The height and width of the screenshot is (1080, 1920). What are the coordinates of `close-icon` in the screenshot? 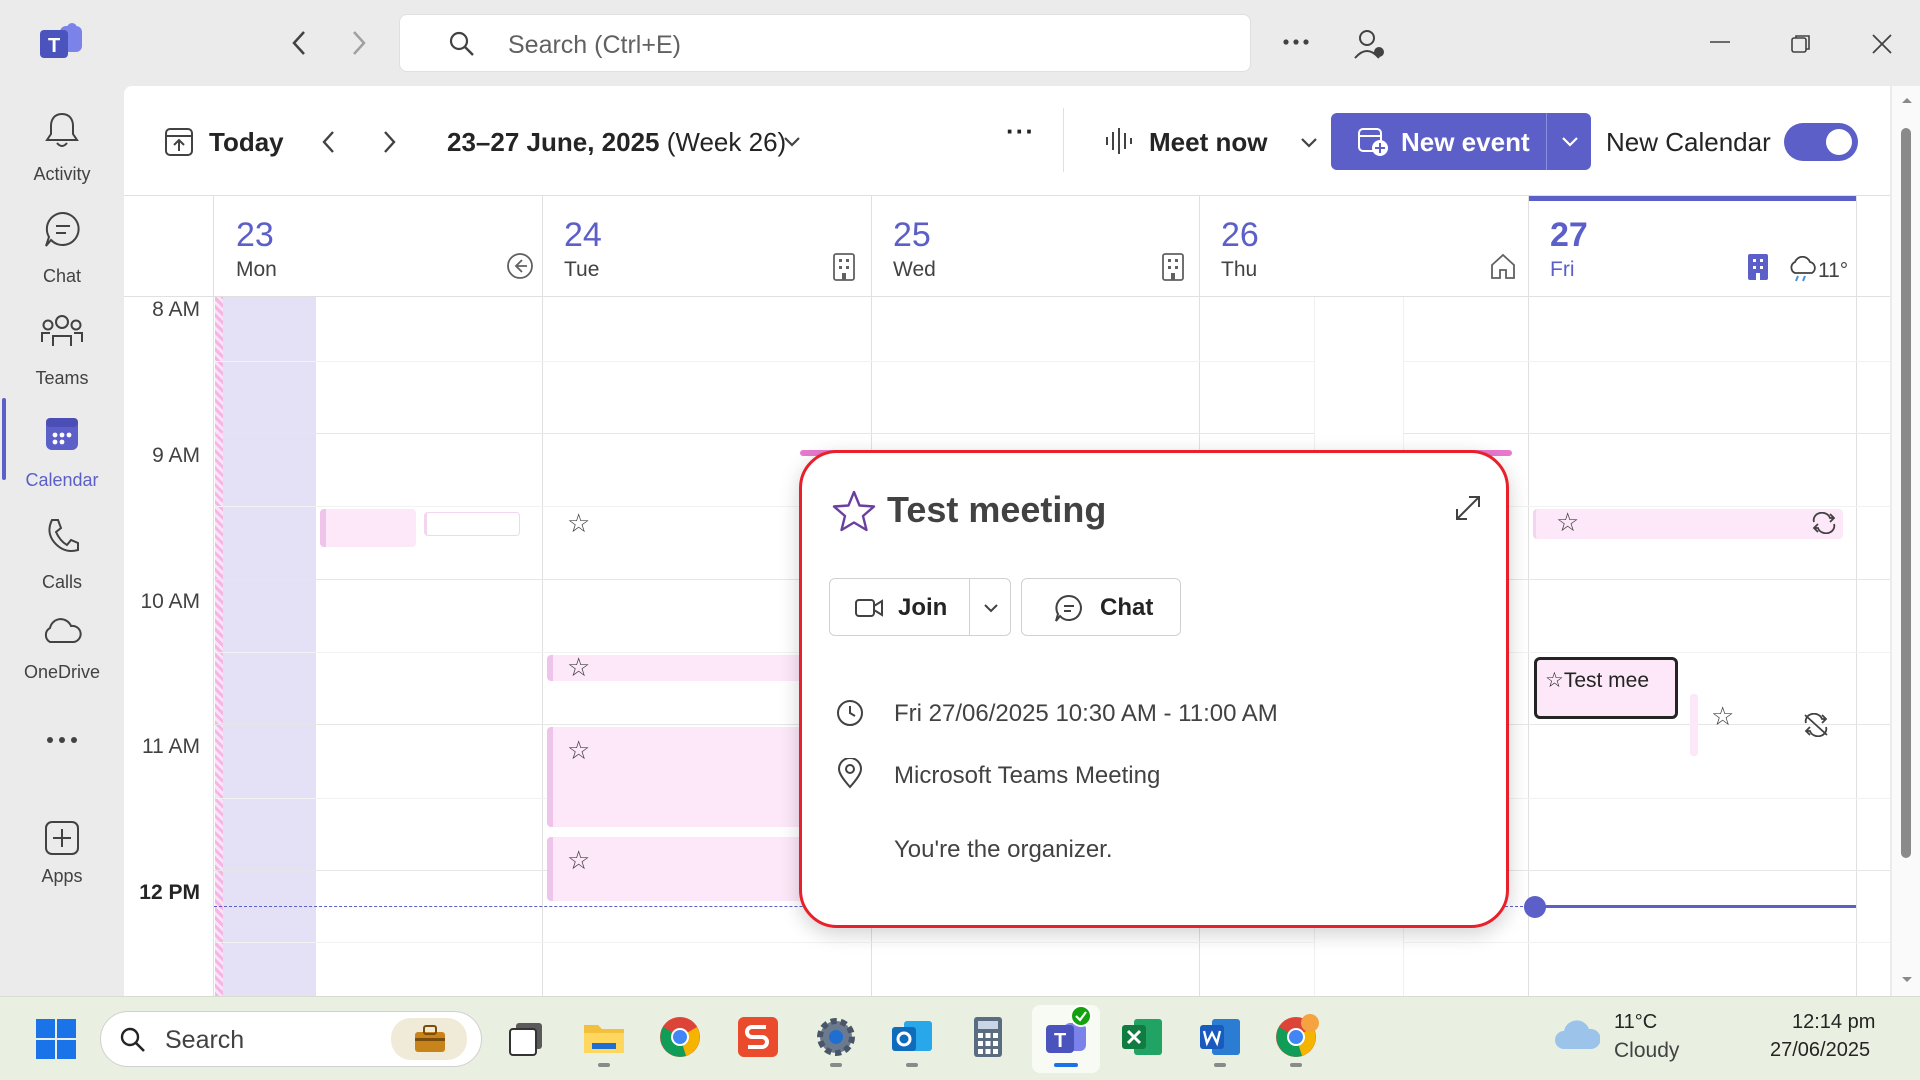 It's located at (1882, 44).